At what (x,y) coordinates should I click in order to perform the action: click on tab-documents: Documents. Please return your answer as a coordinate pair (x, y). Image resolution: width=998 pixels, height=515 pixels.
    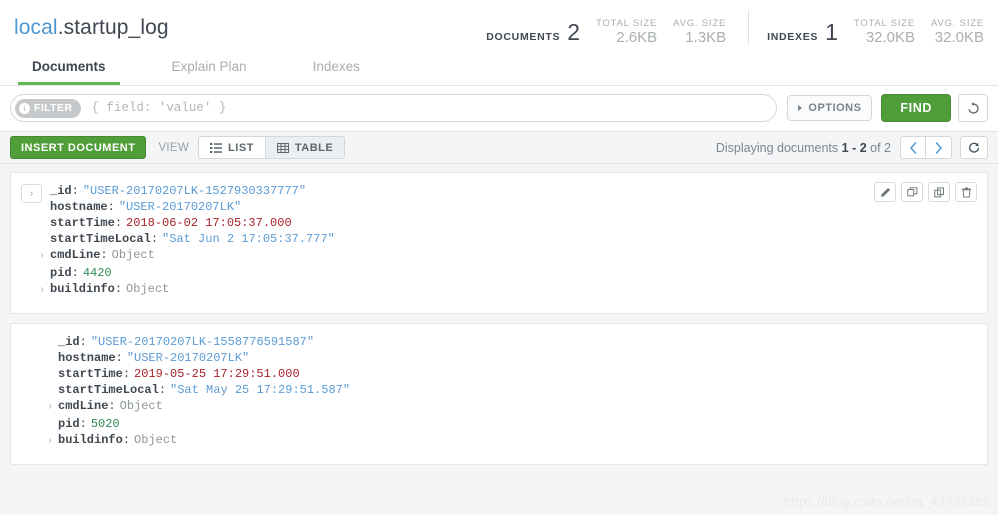
    Looking at the image, I should click on (69, 72).